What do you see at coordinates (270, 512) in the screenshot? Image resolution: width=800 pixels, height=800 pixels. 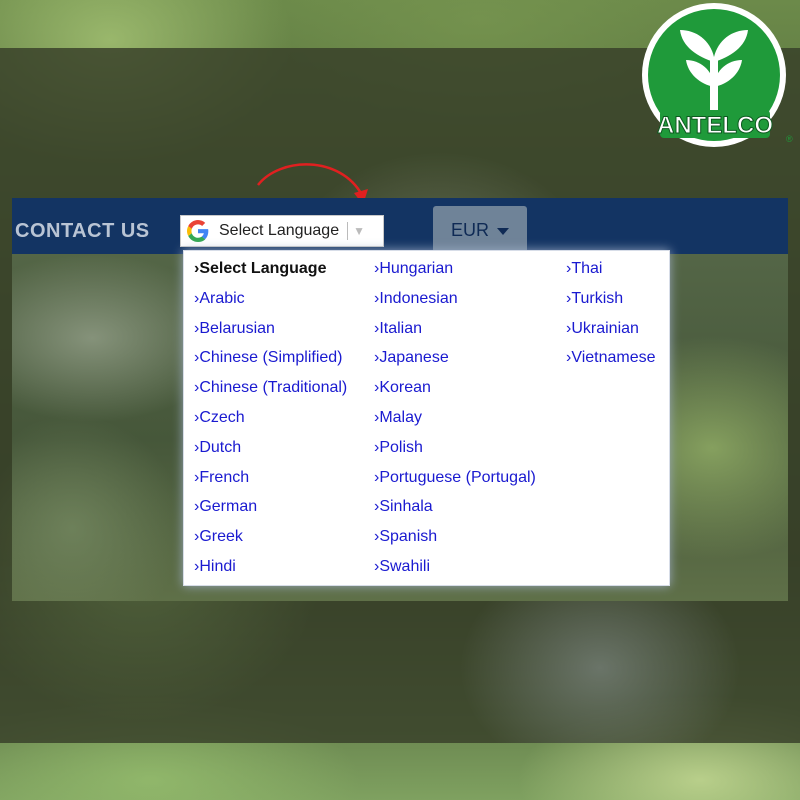 I see `language-option: ›German` at bounding box center [270, 512].